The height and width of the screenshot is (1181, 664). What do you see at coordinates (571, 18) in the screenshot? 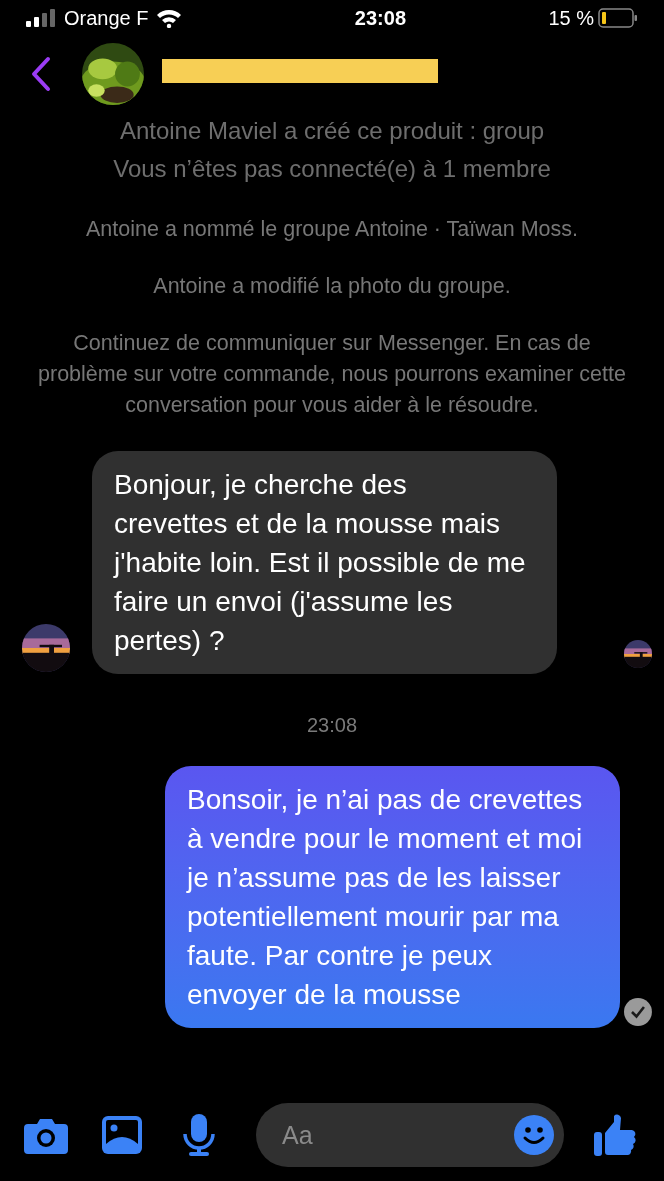
I see `battery-percent: 15 %` at bounding box center [571, 18].